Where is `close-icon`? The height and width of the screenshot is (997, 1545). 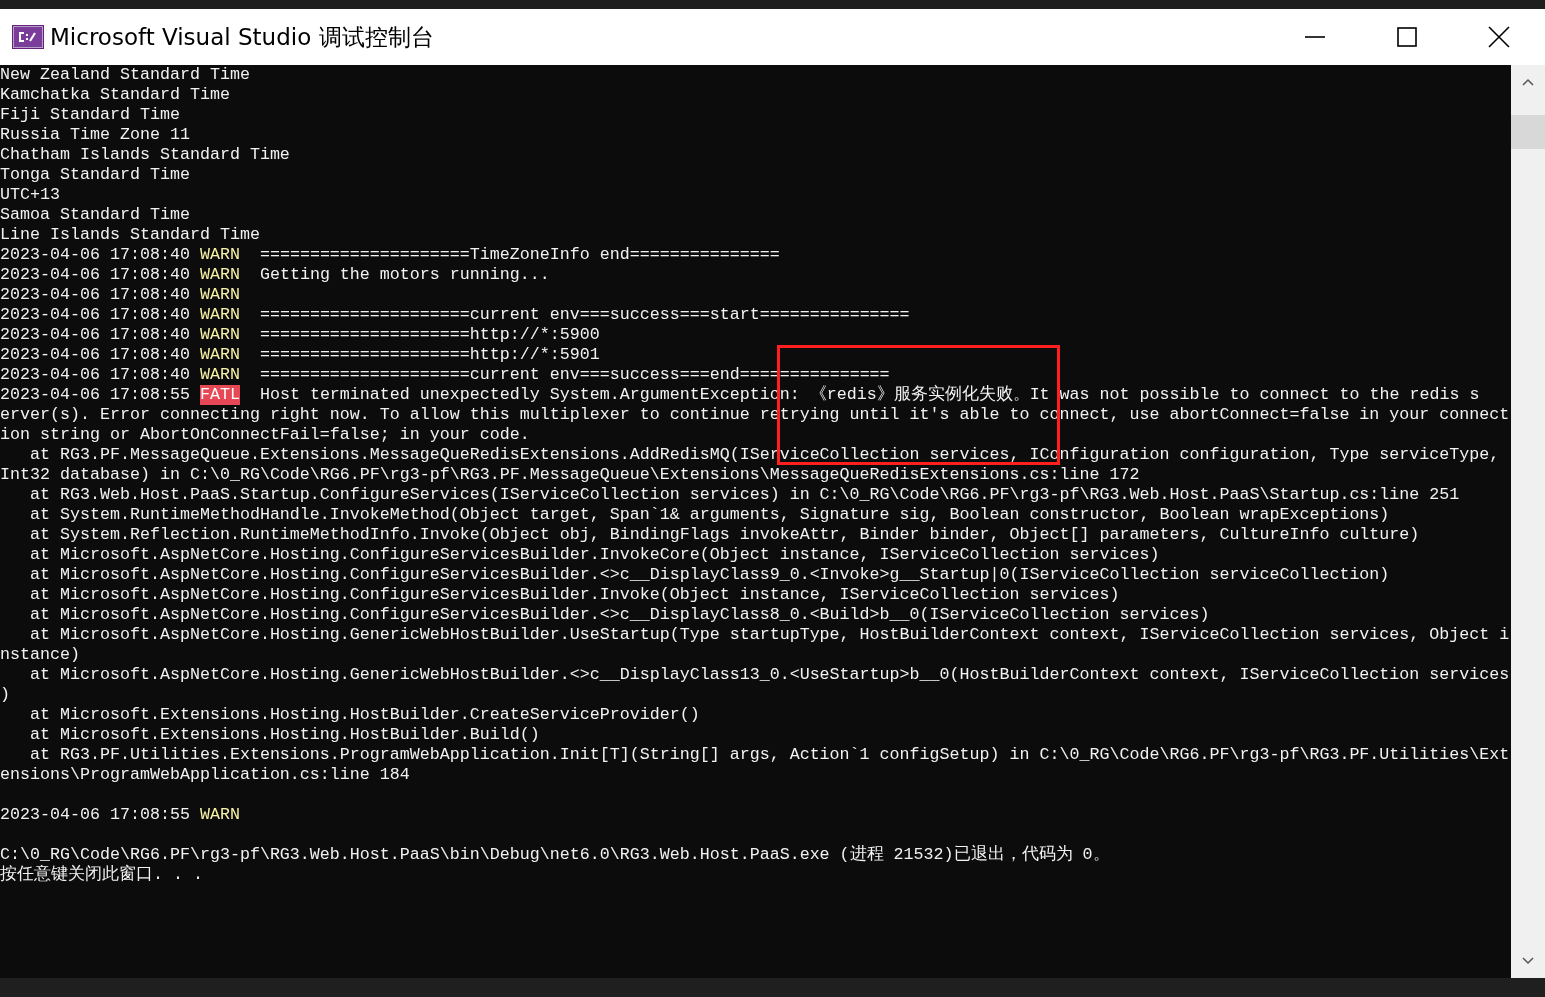
close-icon is located at coordinates (1499, 37).